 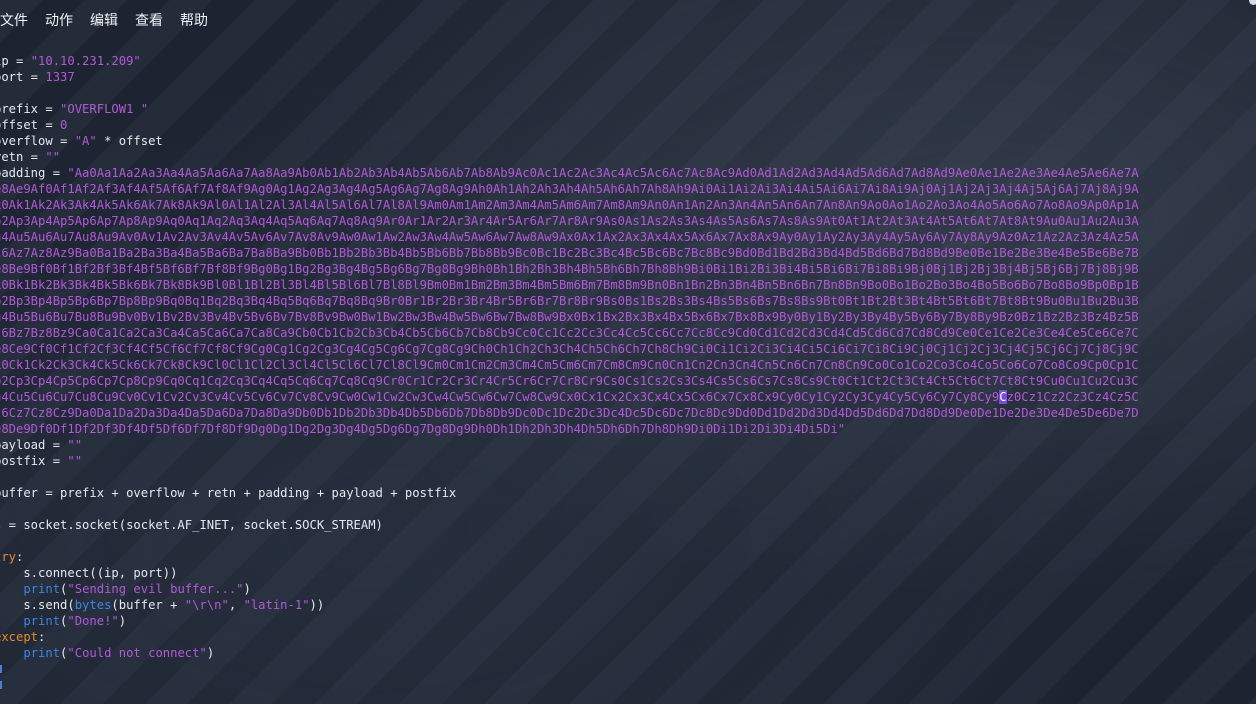 I want to click on code-line-try: try:, so click(x=12, y=557).